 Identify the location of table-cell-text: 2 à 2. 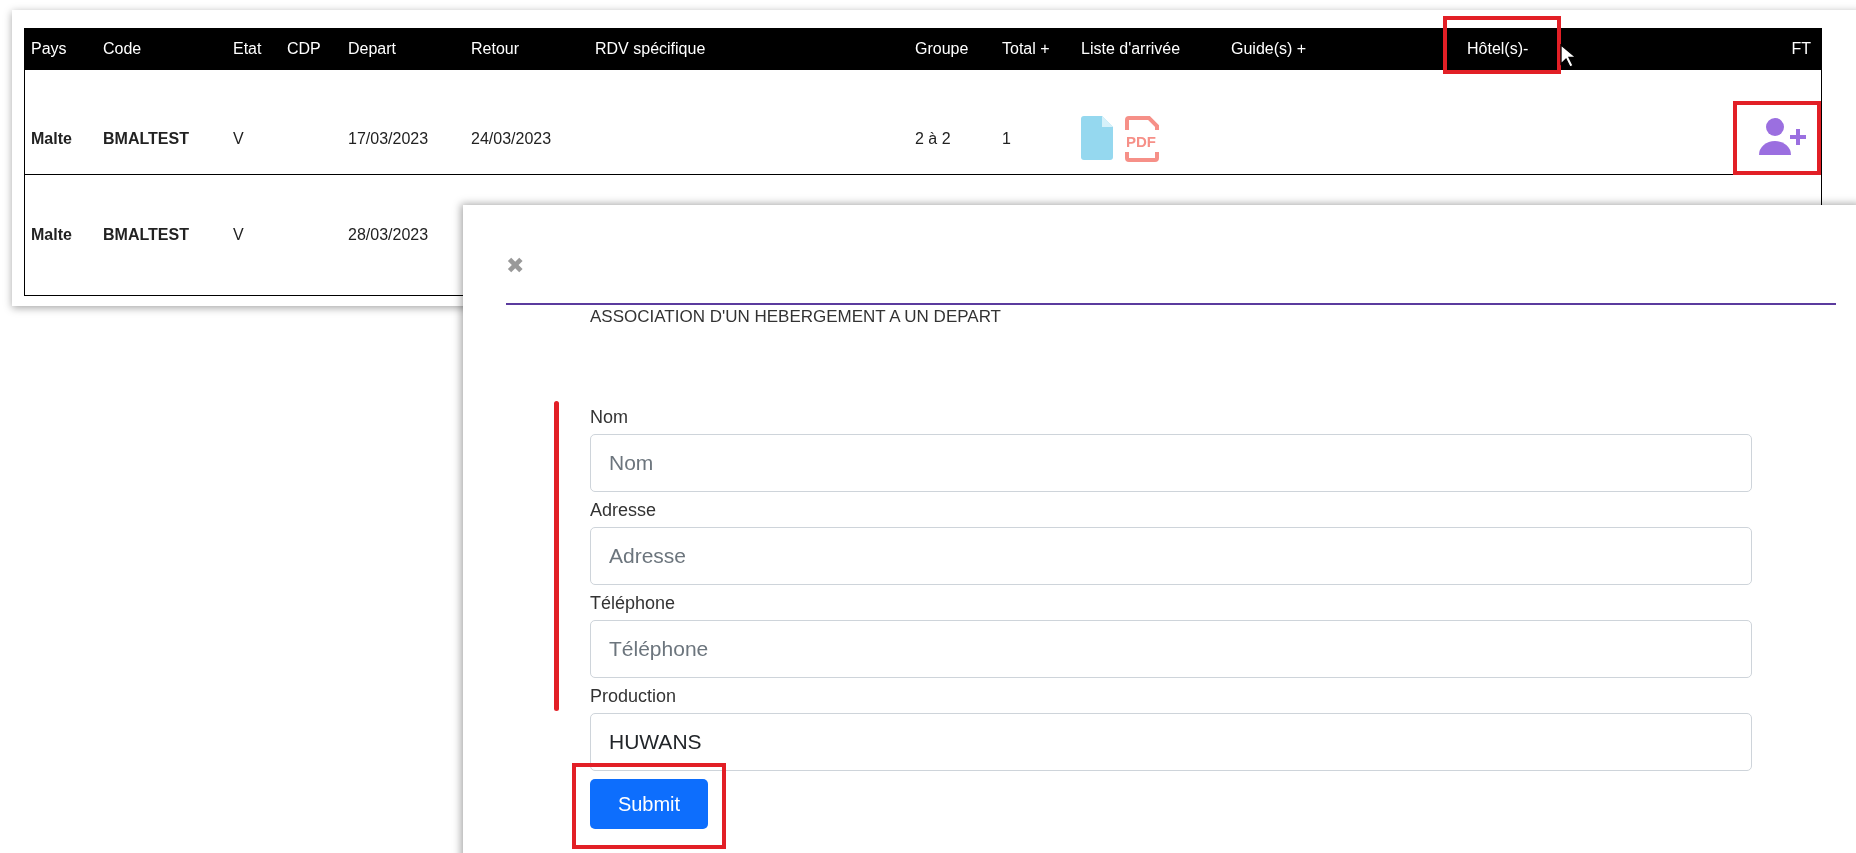
(933, 139).